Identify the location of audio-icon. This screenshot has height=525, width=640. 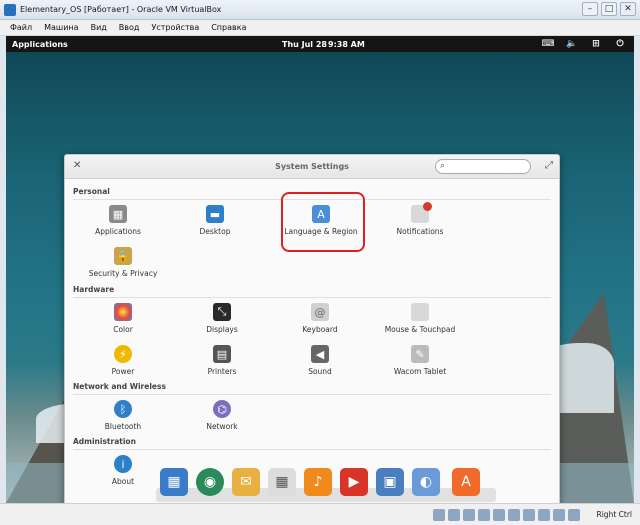
(469, 515).